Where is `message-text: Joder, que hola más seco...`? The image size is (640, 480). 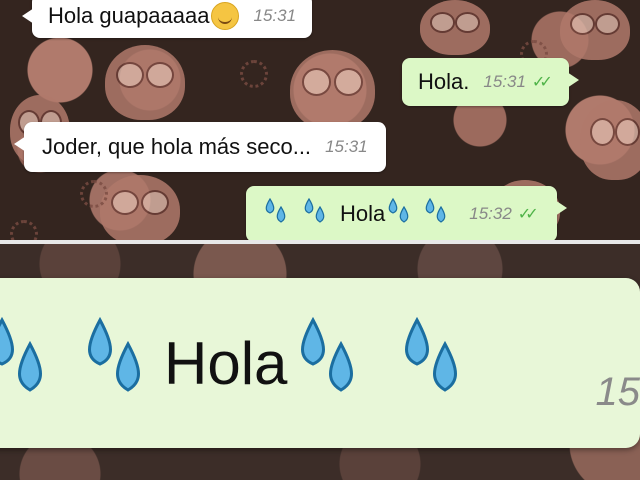
message-text: Joder, que hola más seco... is located at coordinates (177, 146).